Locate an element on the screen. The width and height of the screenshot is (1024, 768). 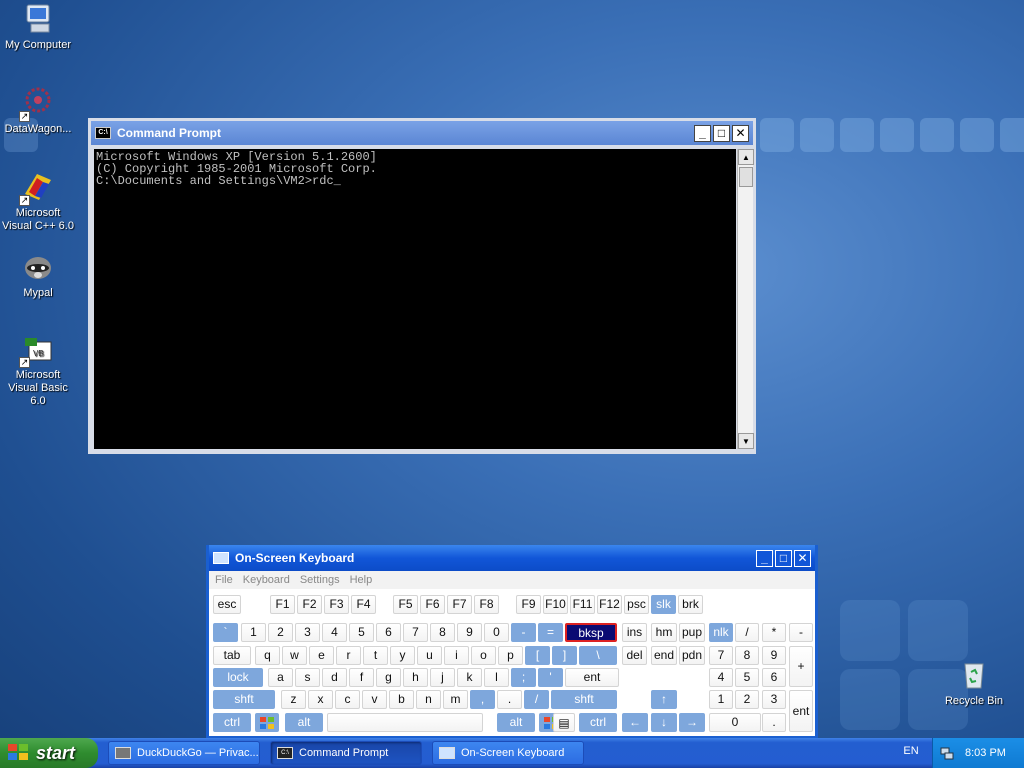
key-row6-2: alt is located at coordinates (516, 722).